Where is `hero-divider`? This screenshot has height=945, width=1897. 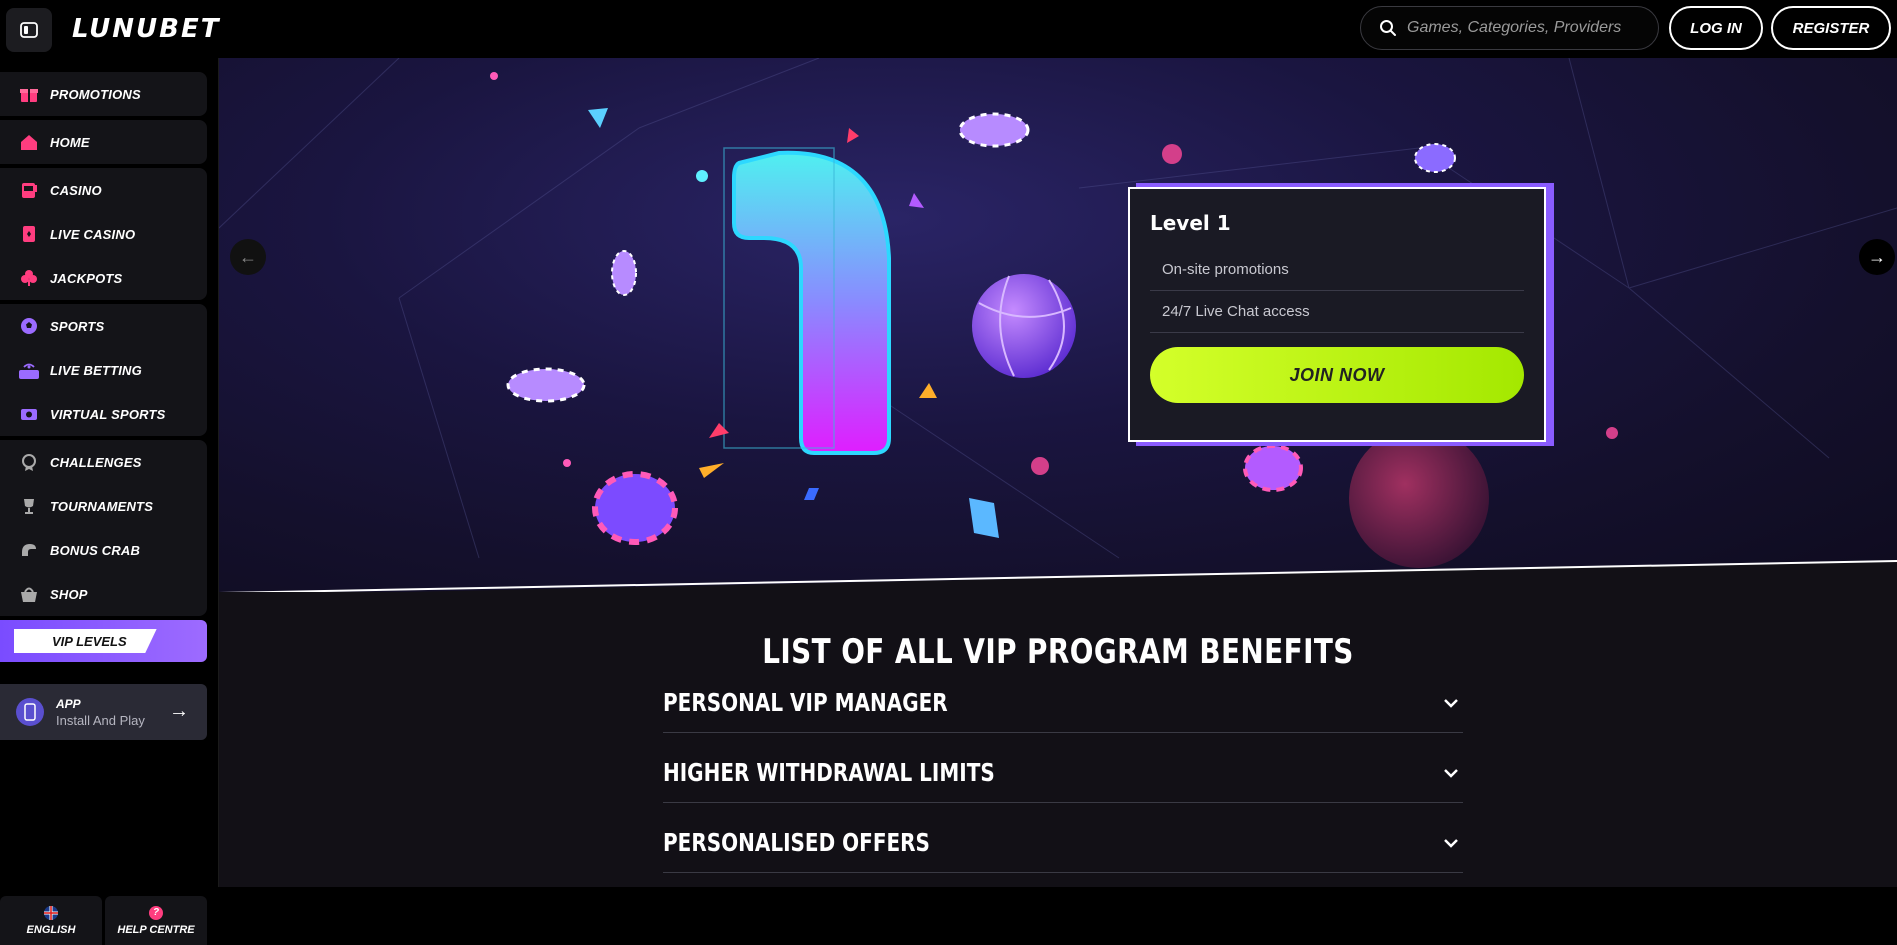
hero-divider is located at coordinates (1058, 578).